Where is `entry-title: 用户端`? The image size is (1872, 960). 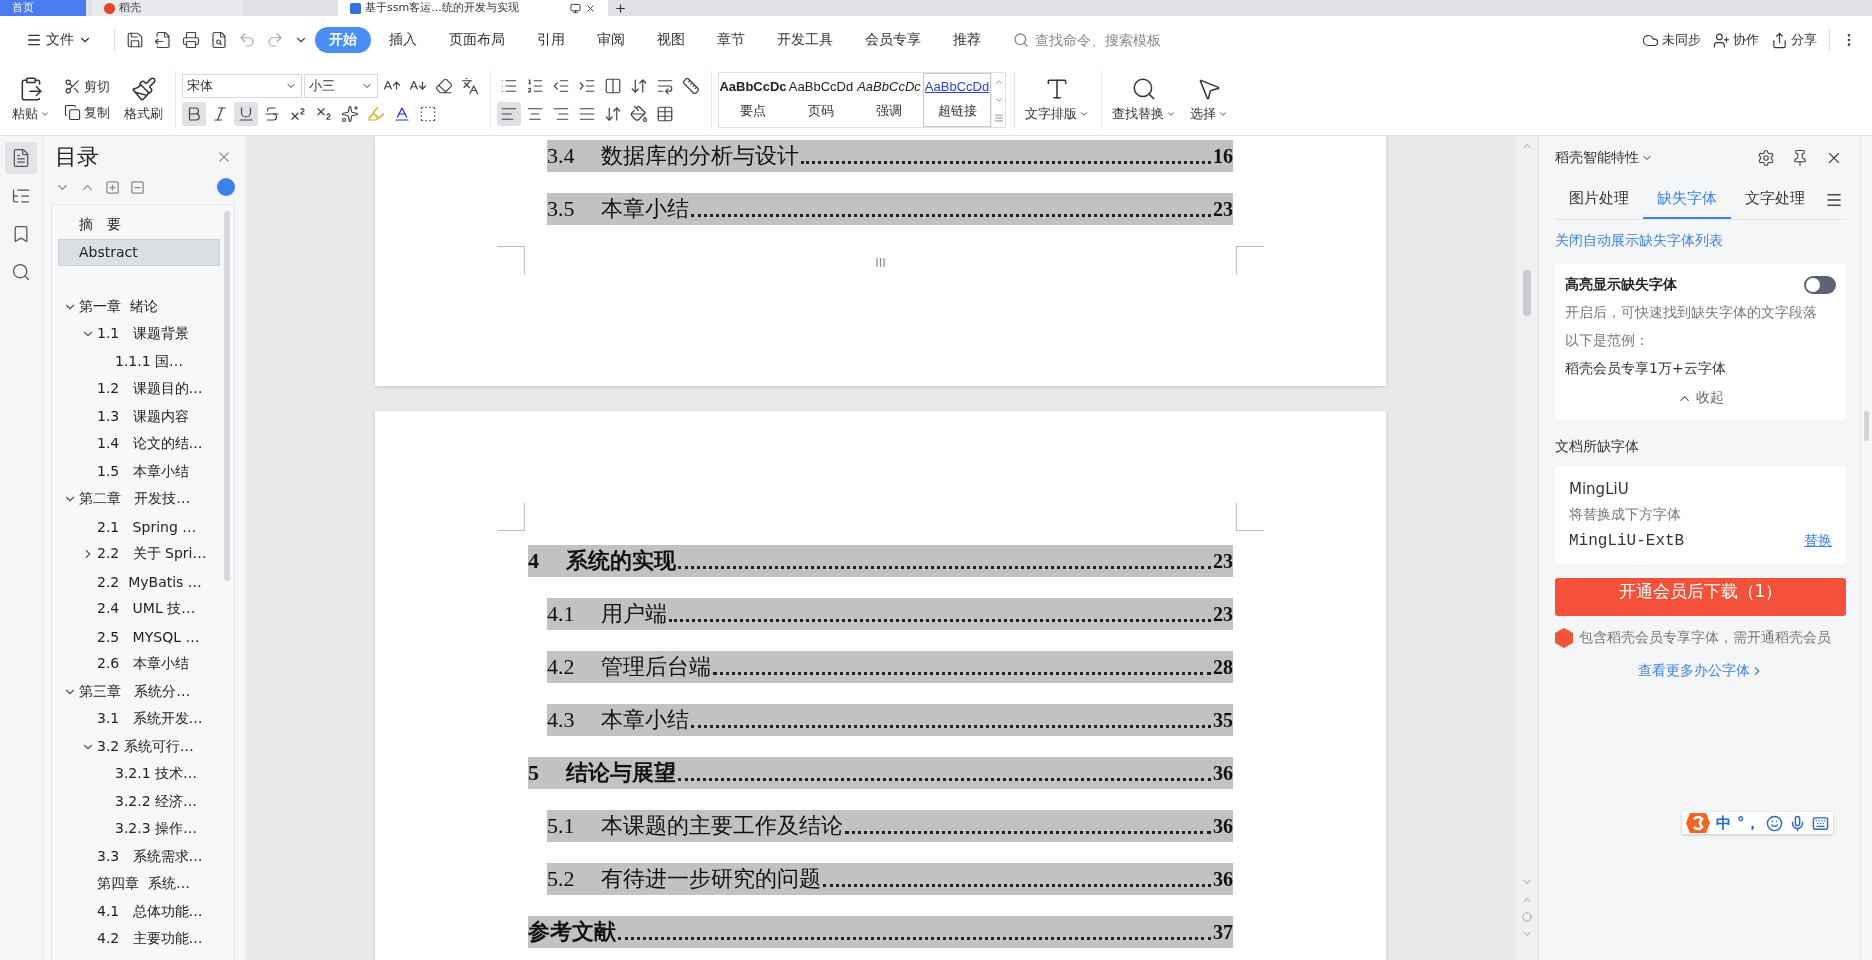 entry-title: 用户端 is located at coordinates (634, 614).